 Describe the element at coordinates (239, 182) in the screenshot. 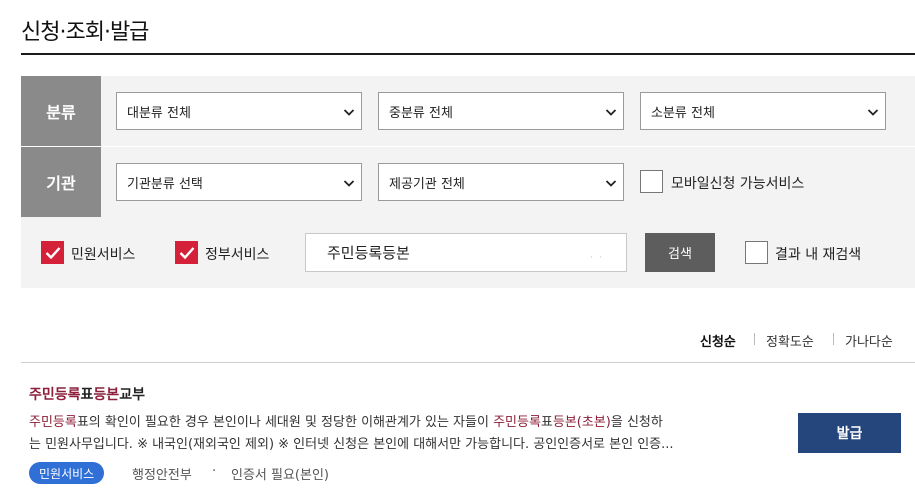

I see `agency-category-select: 기관분류 선택` at that location.